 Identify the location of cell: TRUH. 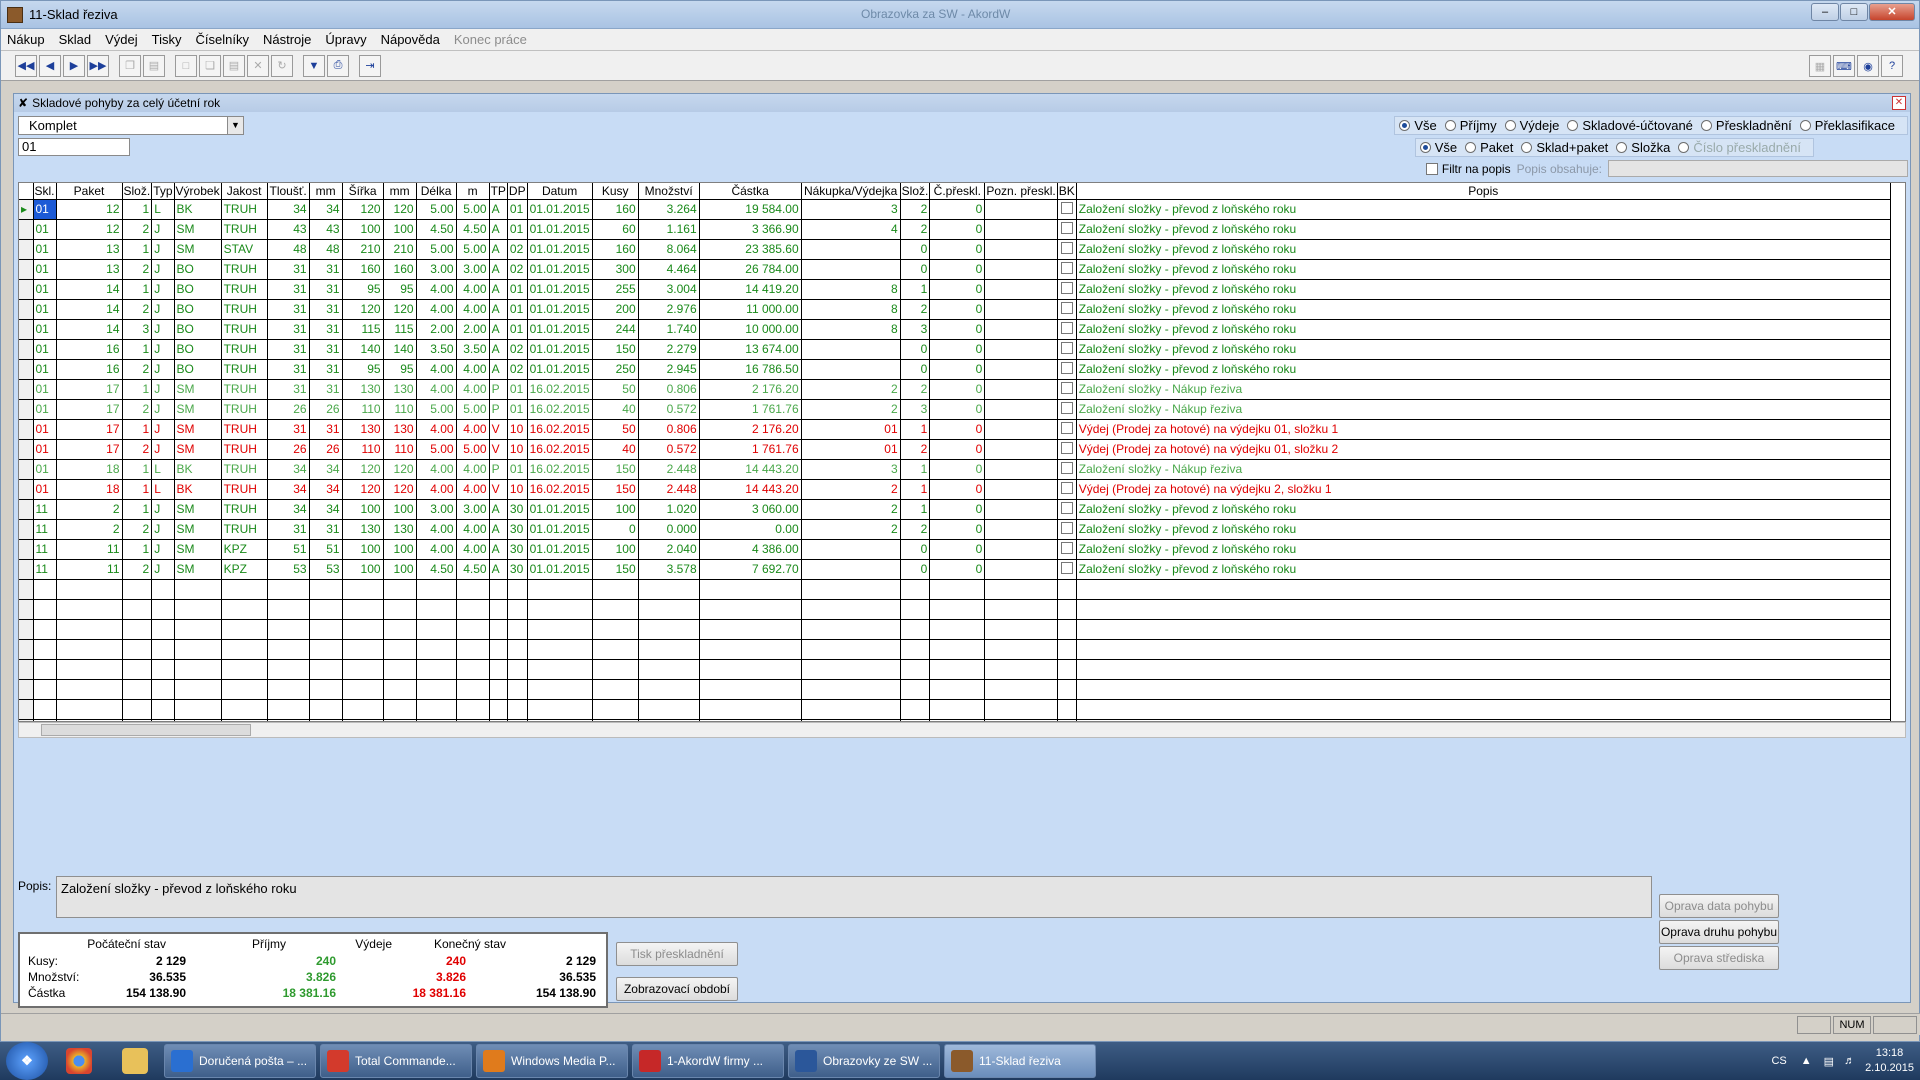
(244, 509).